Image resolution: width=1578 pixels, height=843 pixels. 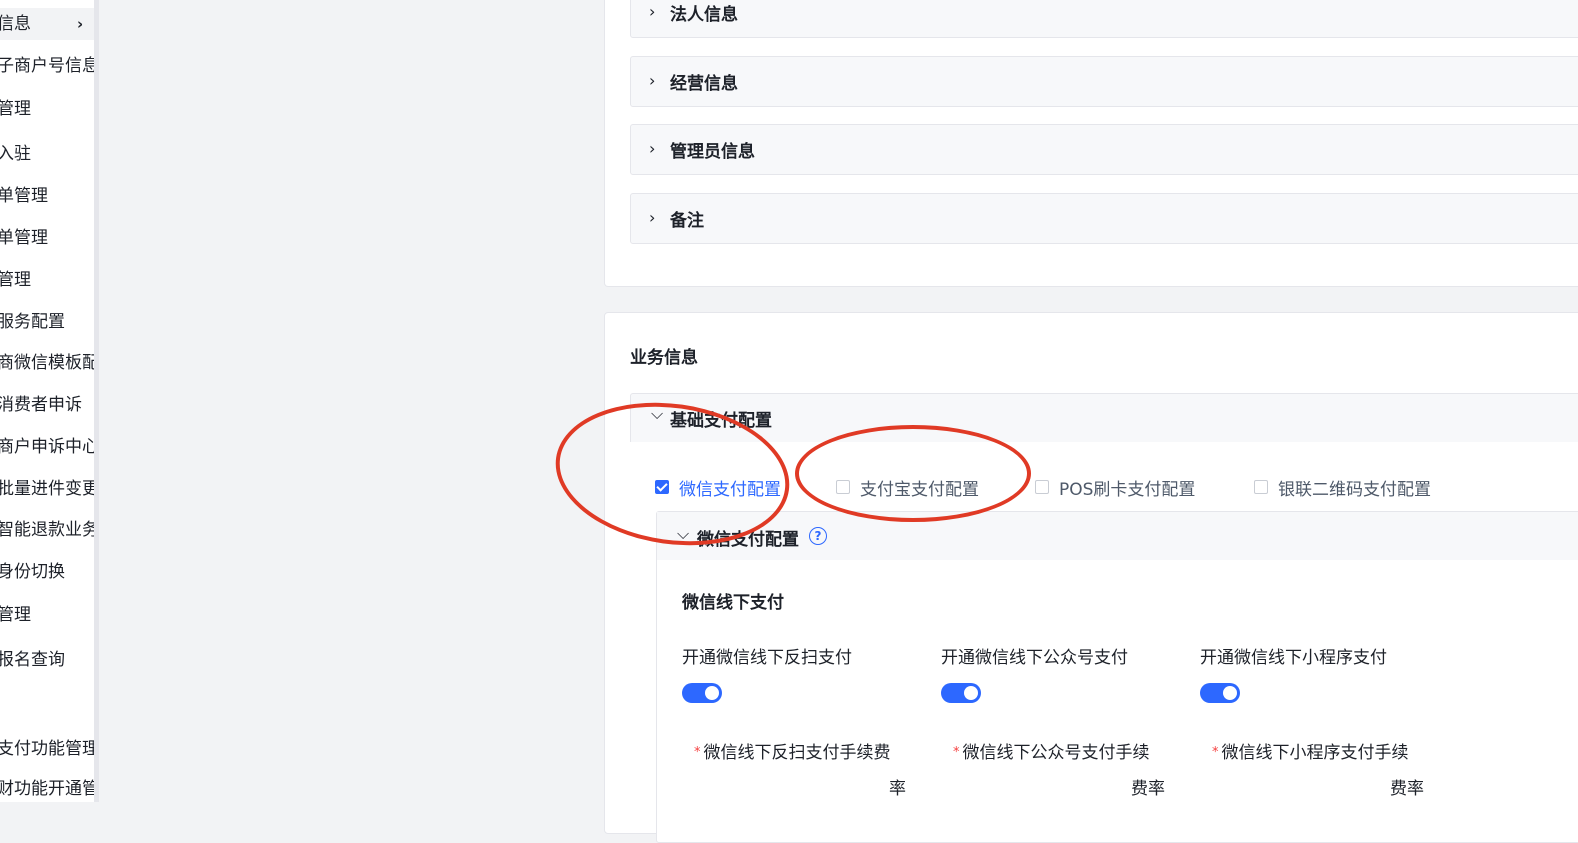 What do you see at coordinates (1318, 771) in the screenshot?
I see `fee-rate-label: * 微信线下小程序支付手续 费率` at bounding box center [1318, 771].